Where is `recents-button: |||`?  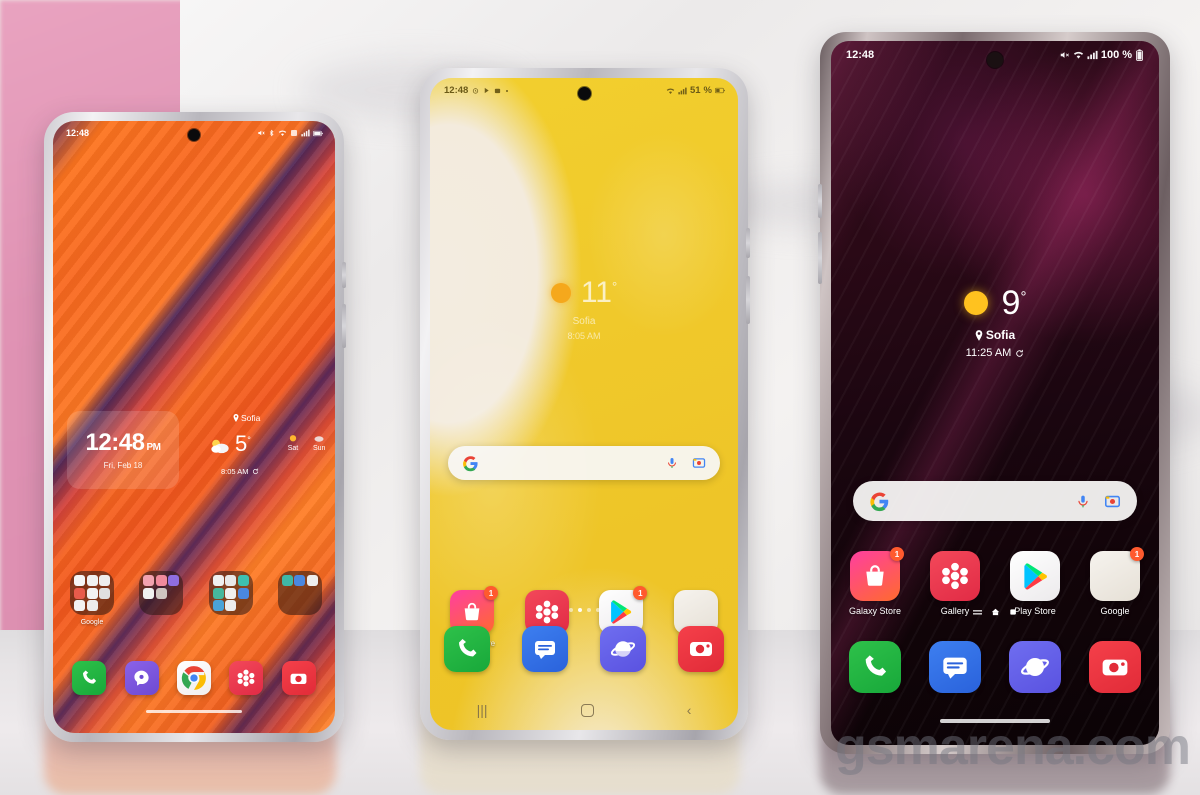 recents-button: ||| is located at coordinates (482, 710).